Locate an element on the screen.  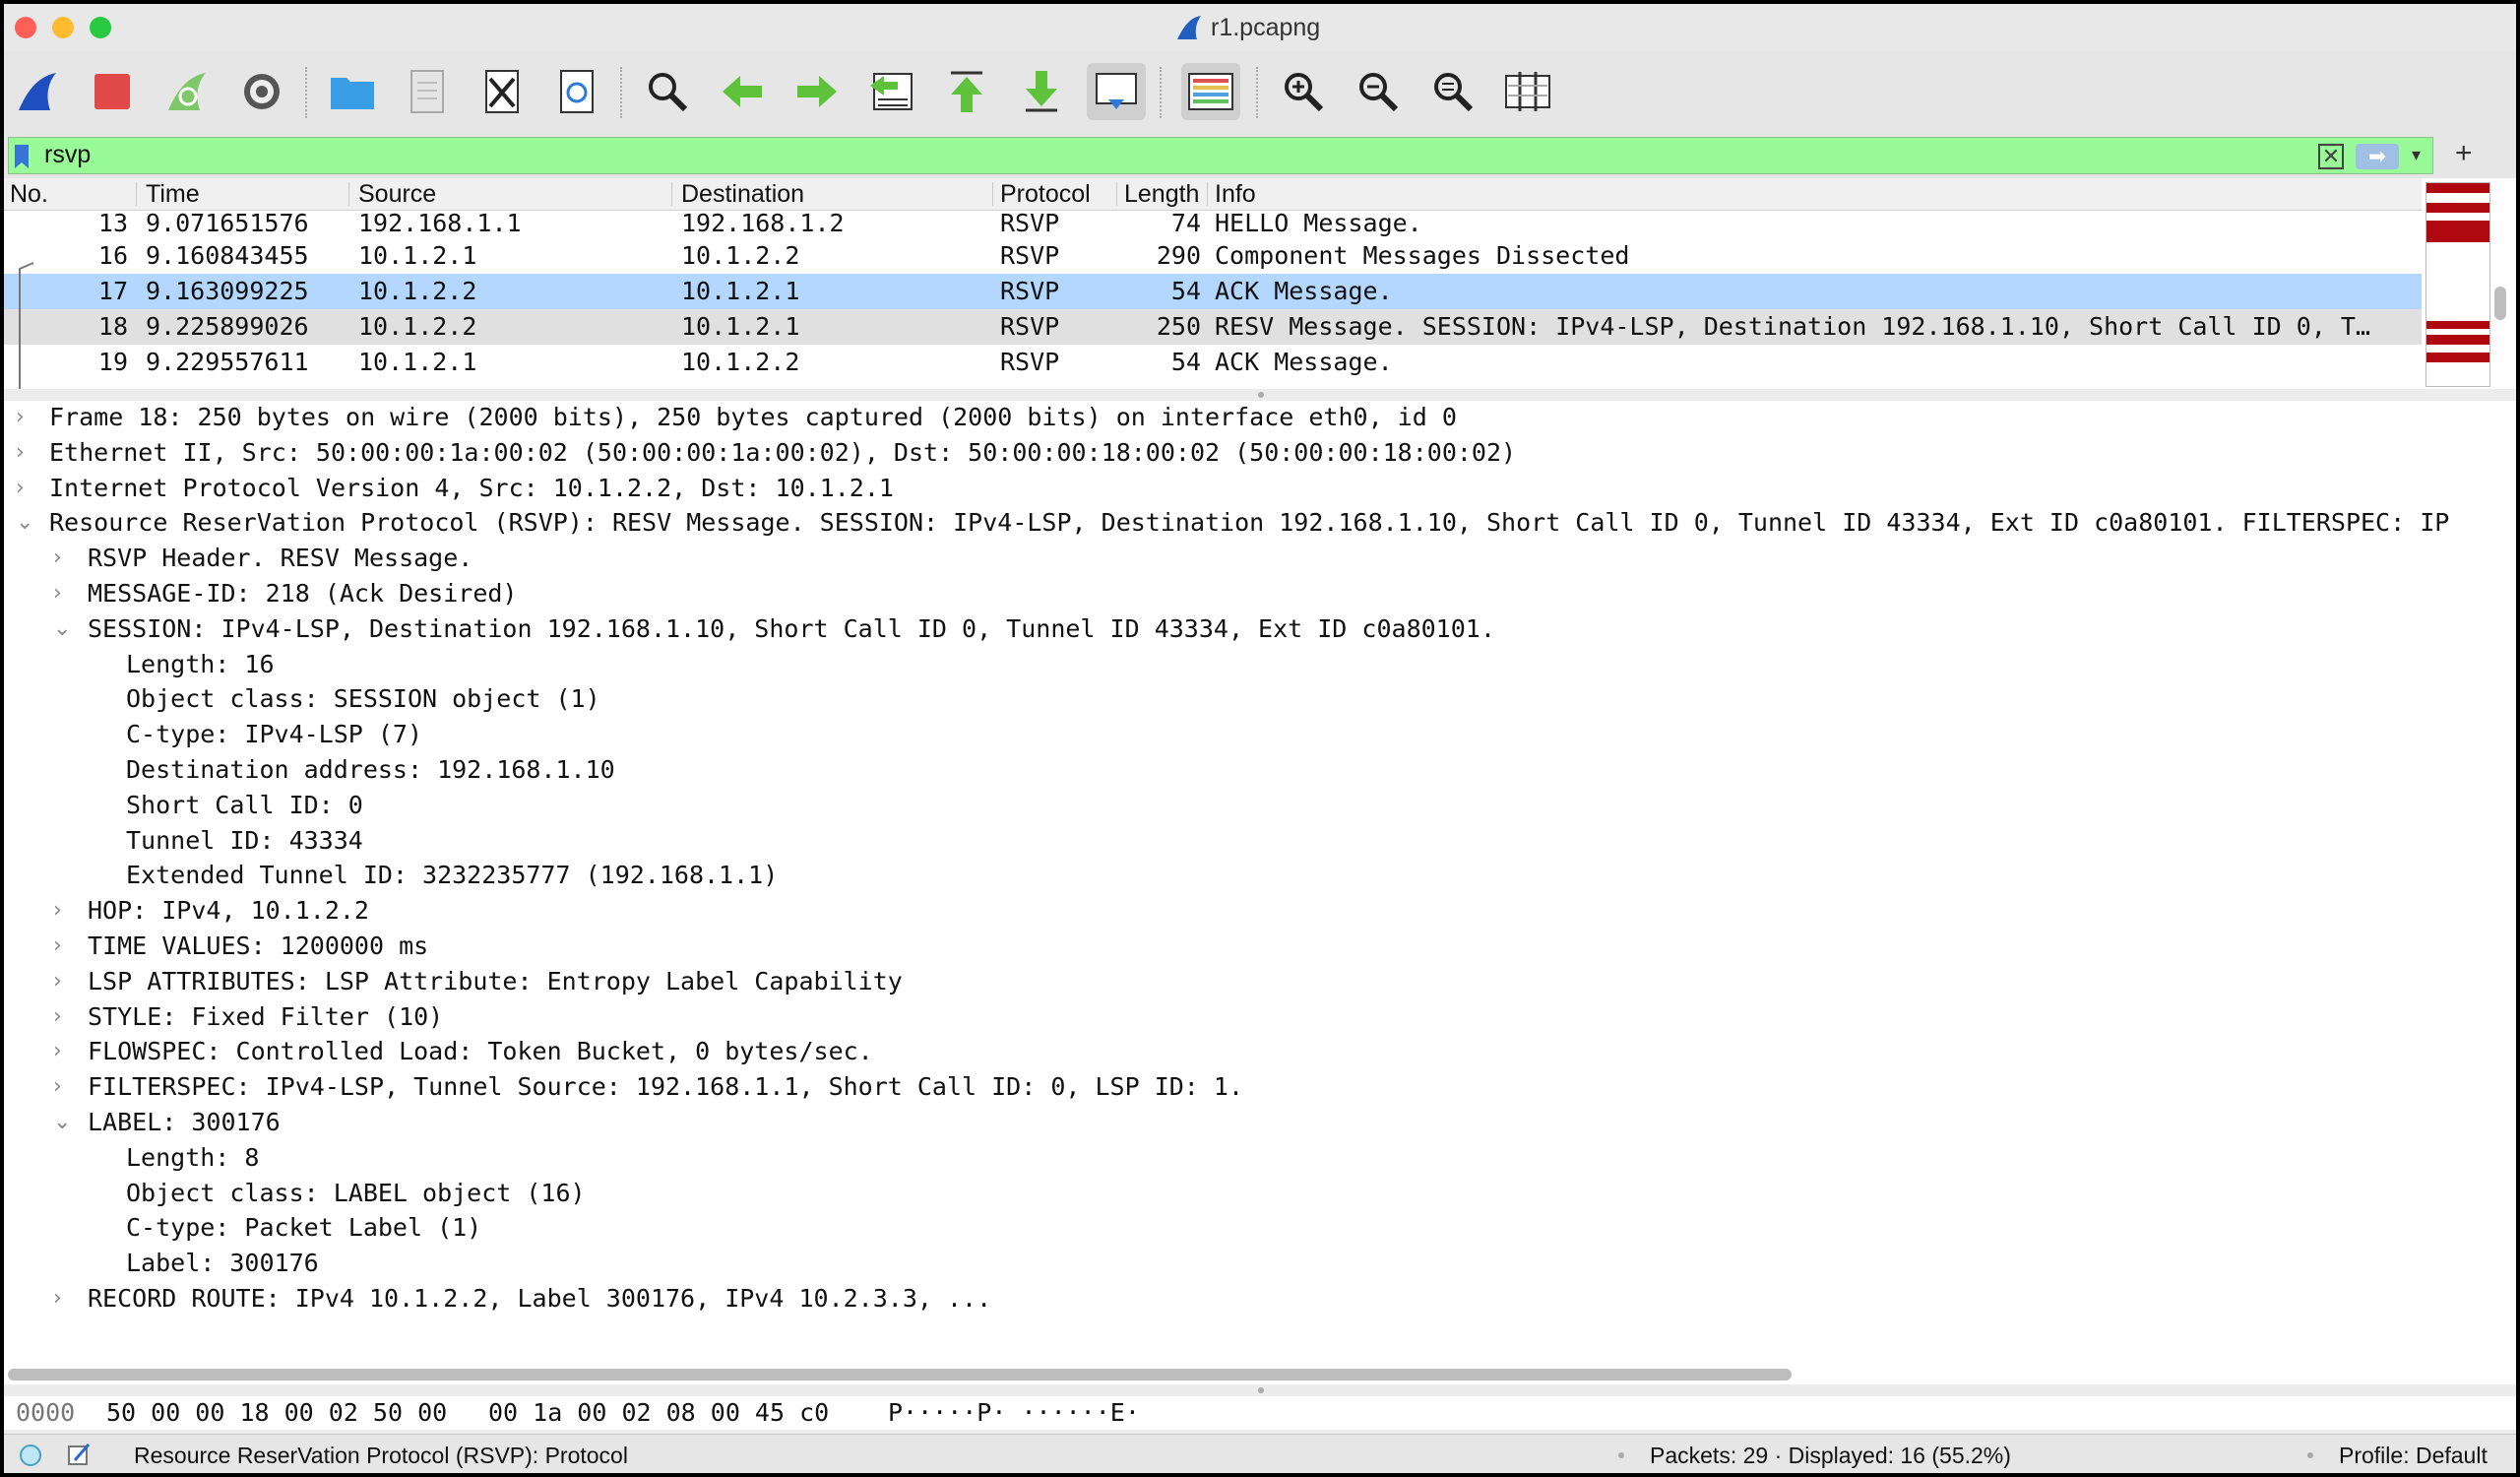
detail-tree-item: Tunnel ID: 43334 is located at coordinates (1260, 843).